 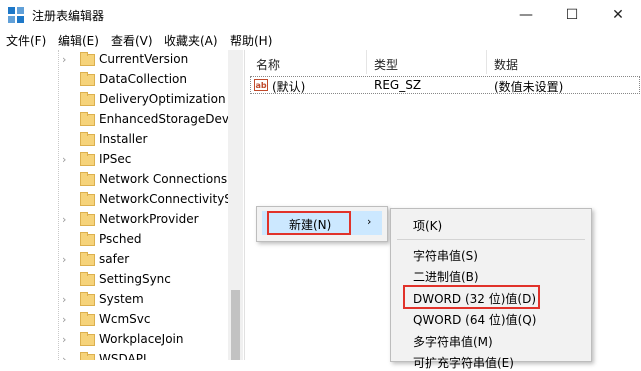 What do you see at coordinates (386, 64) in the screenshot?
I see `column-header-type: 类型` at bounding box center [386, 64].